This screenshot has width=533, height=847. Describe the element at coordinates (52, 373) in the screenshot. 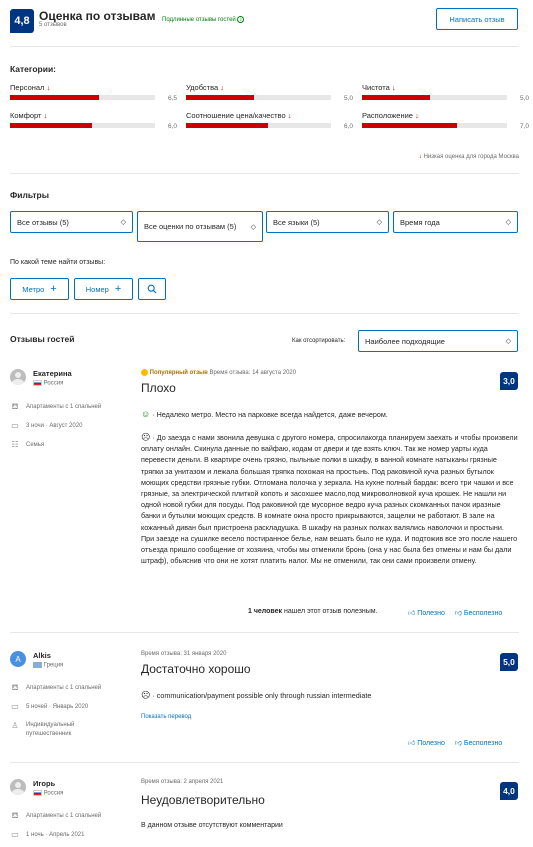

I see `reviewer-name: Екатерина` at that location.